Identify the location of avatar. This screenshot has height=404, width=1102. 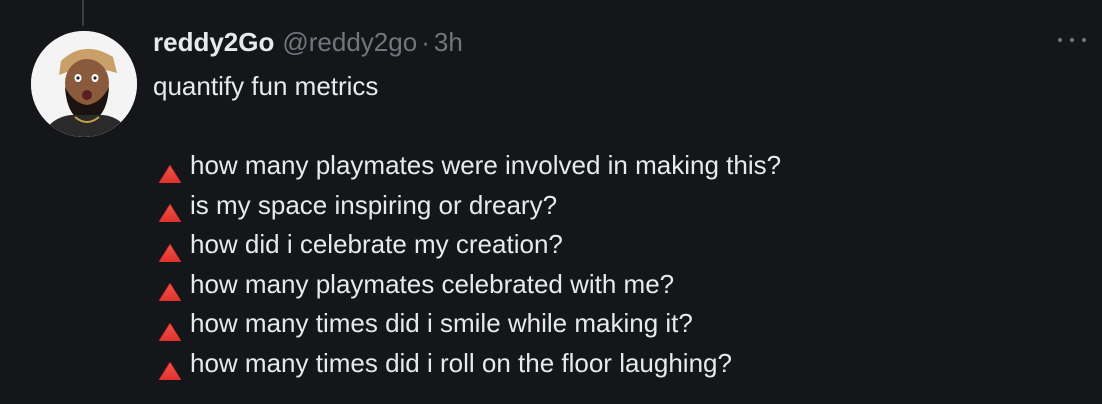
(84, 84).